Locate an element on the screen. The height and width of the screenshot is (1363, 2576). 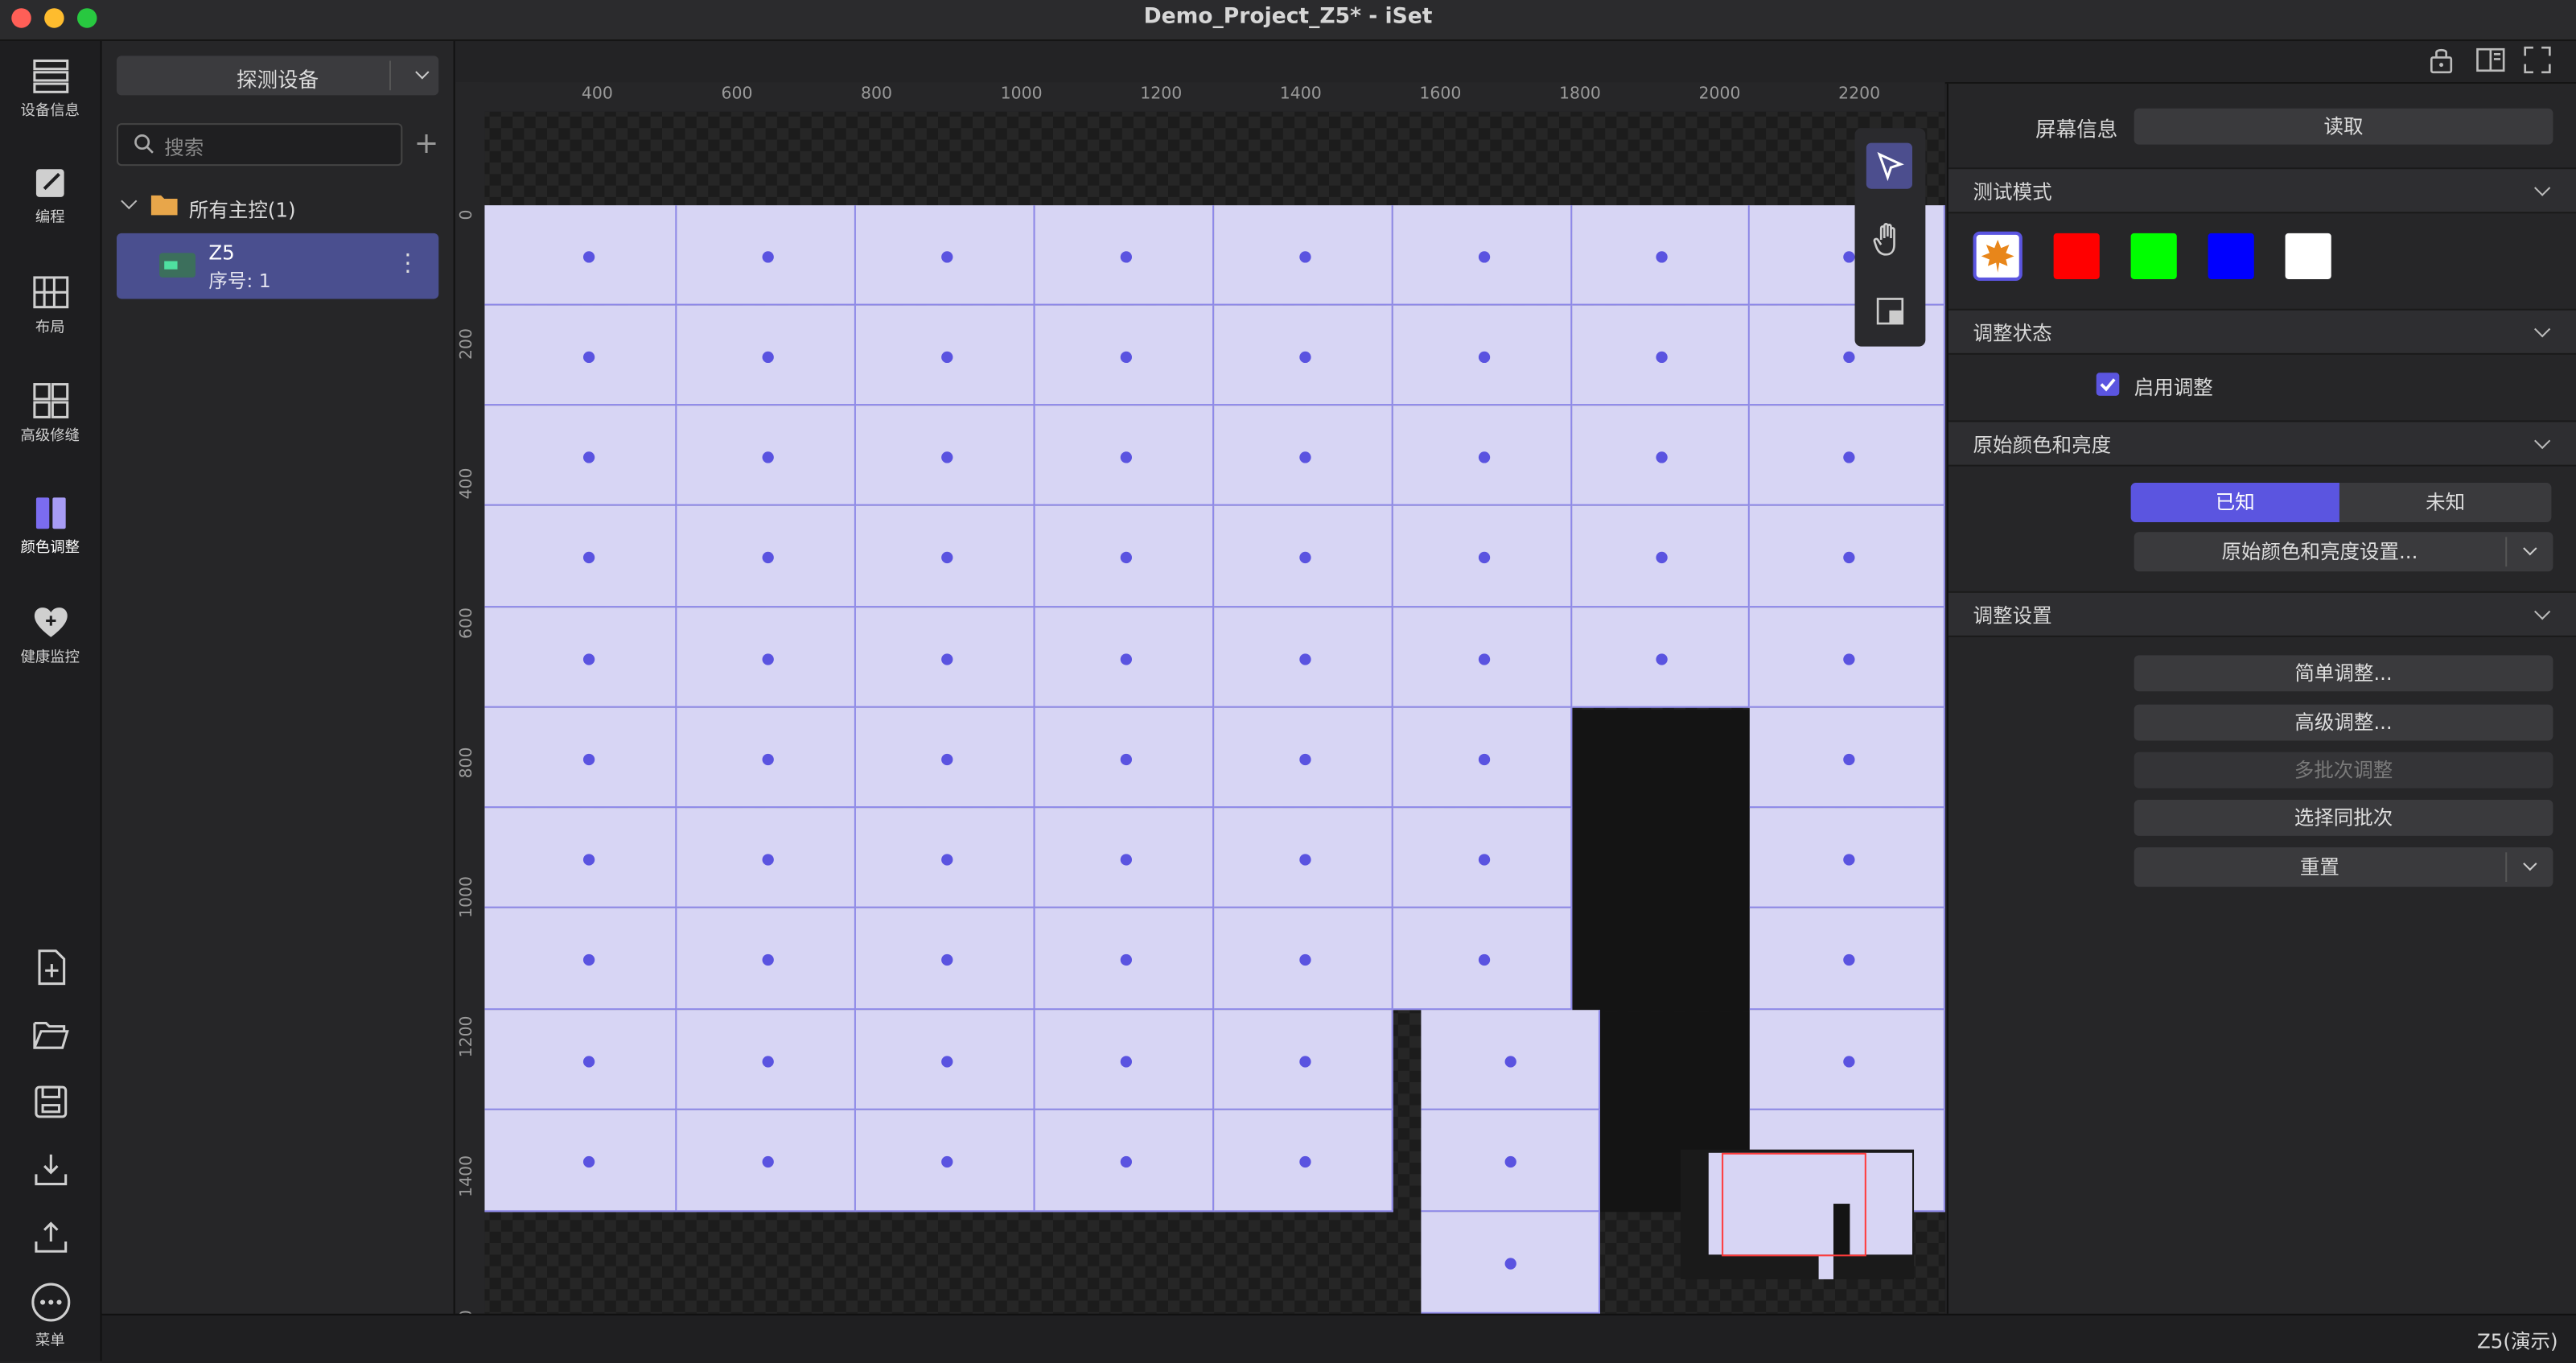
minimap is located at coordinates (1798, 1214).